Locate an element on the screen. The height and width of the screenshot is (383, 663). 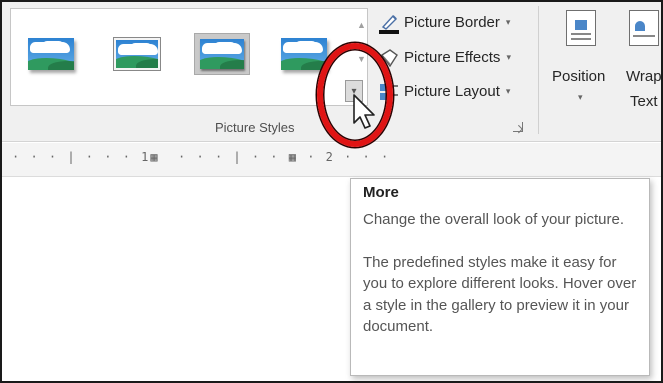
picture-layout-label: Picture Layout is located at coordinates (452, 91).